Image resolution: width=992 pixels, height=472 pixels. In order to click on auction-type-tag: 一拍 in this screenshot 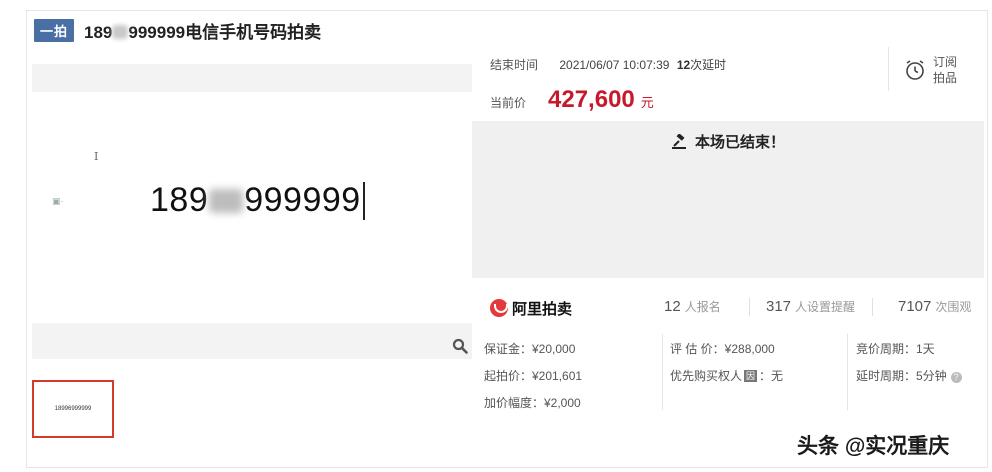, I will do `click(54, 30)`.